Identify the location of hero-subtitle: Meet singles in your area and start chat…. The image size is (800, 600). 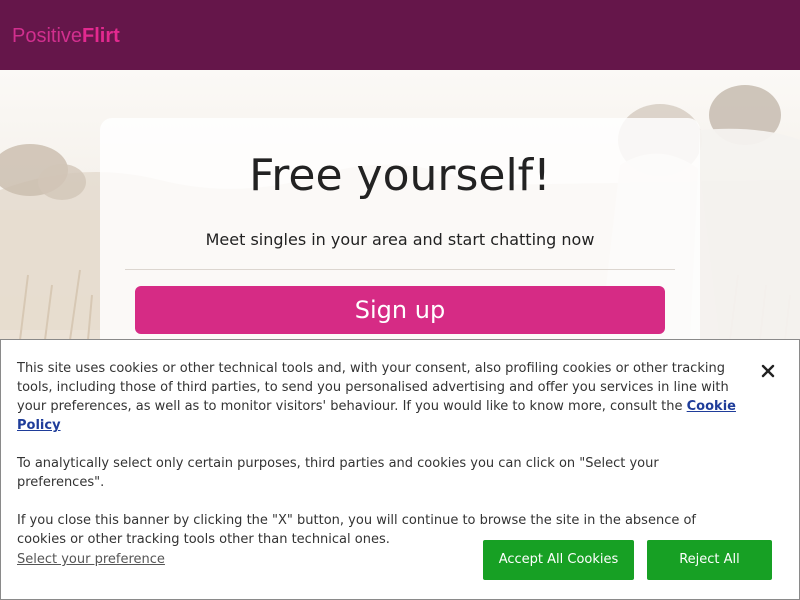
(400, 239).